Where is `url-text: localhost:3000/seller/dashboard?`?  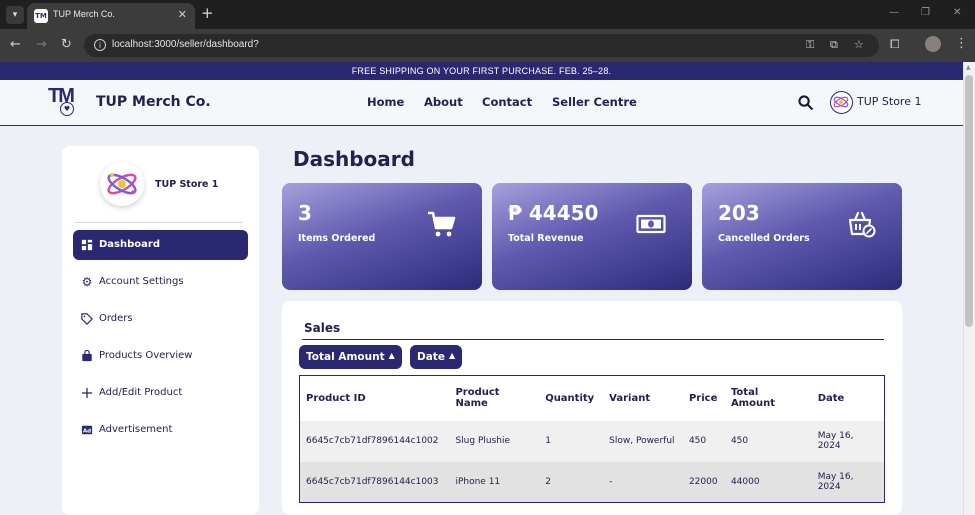
url-text: localhost:3000/seller/dashboard? is located at coordinates (185, 44).